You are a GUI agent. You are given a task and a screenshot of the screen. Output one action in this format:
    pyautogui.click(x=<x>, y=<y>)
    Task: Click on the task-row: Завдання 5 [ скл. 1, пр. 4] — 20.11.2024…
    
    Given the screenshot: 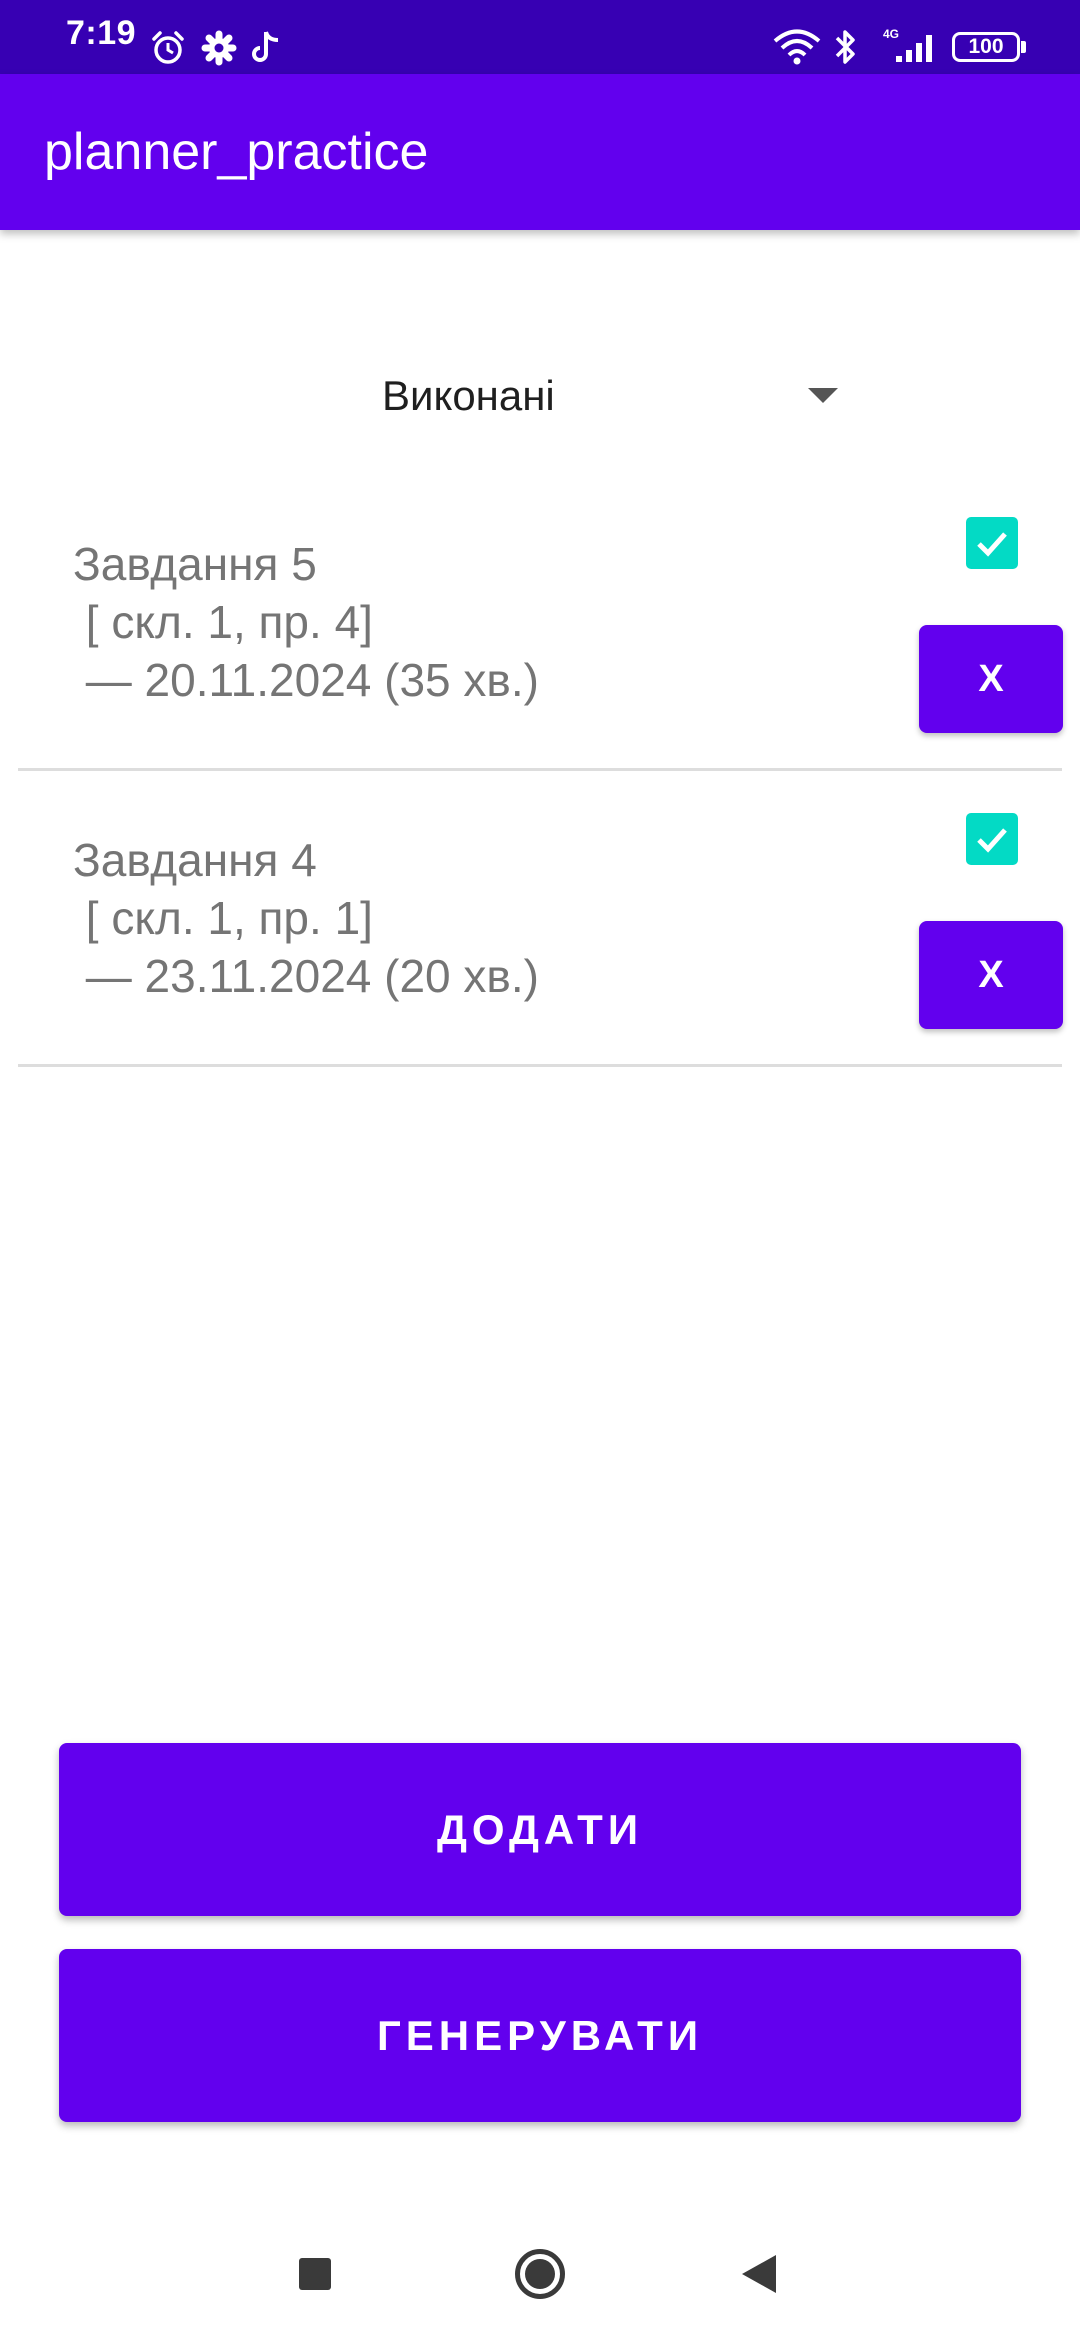 What is the action you would take?
    pyautogui.click(x=540, y=623)
    